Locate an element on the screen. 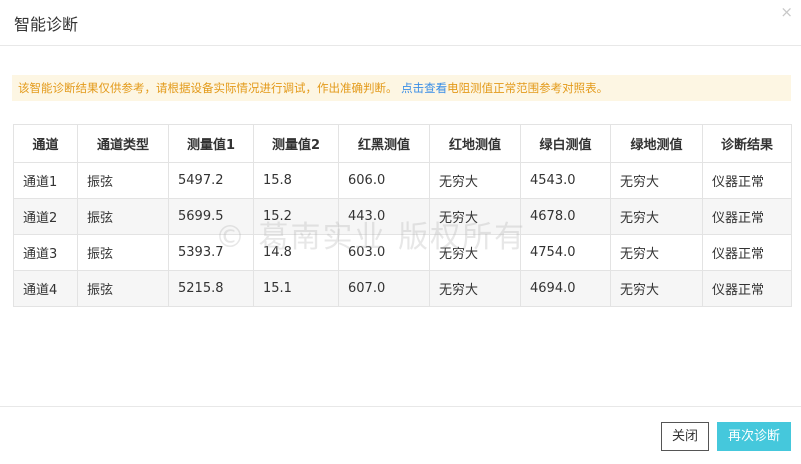  column-header: 红黑测值 is located at coordinates (384, 143).